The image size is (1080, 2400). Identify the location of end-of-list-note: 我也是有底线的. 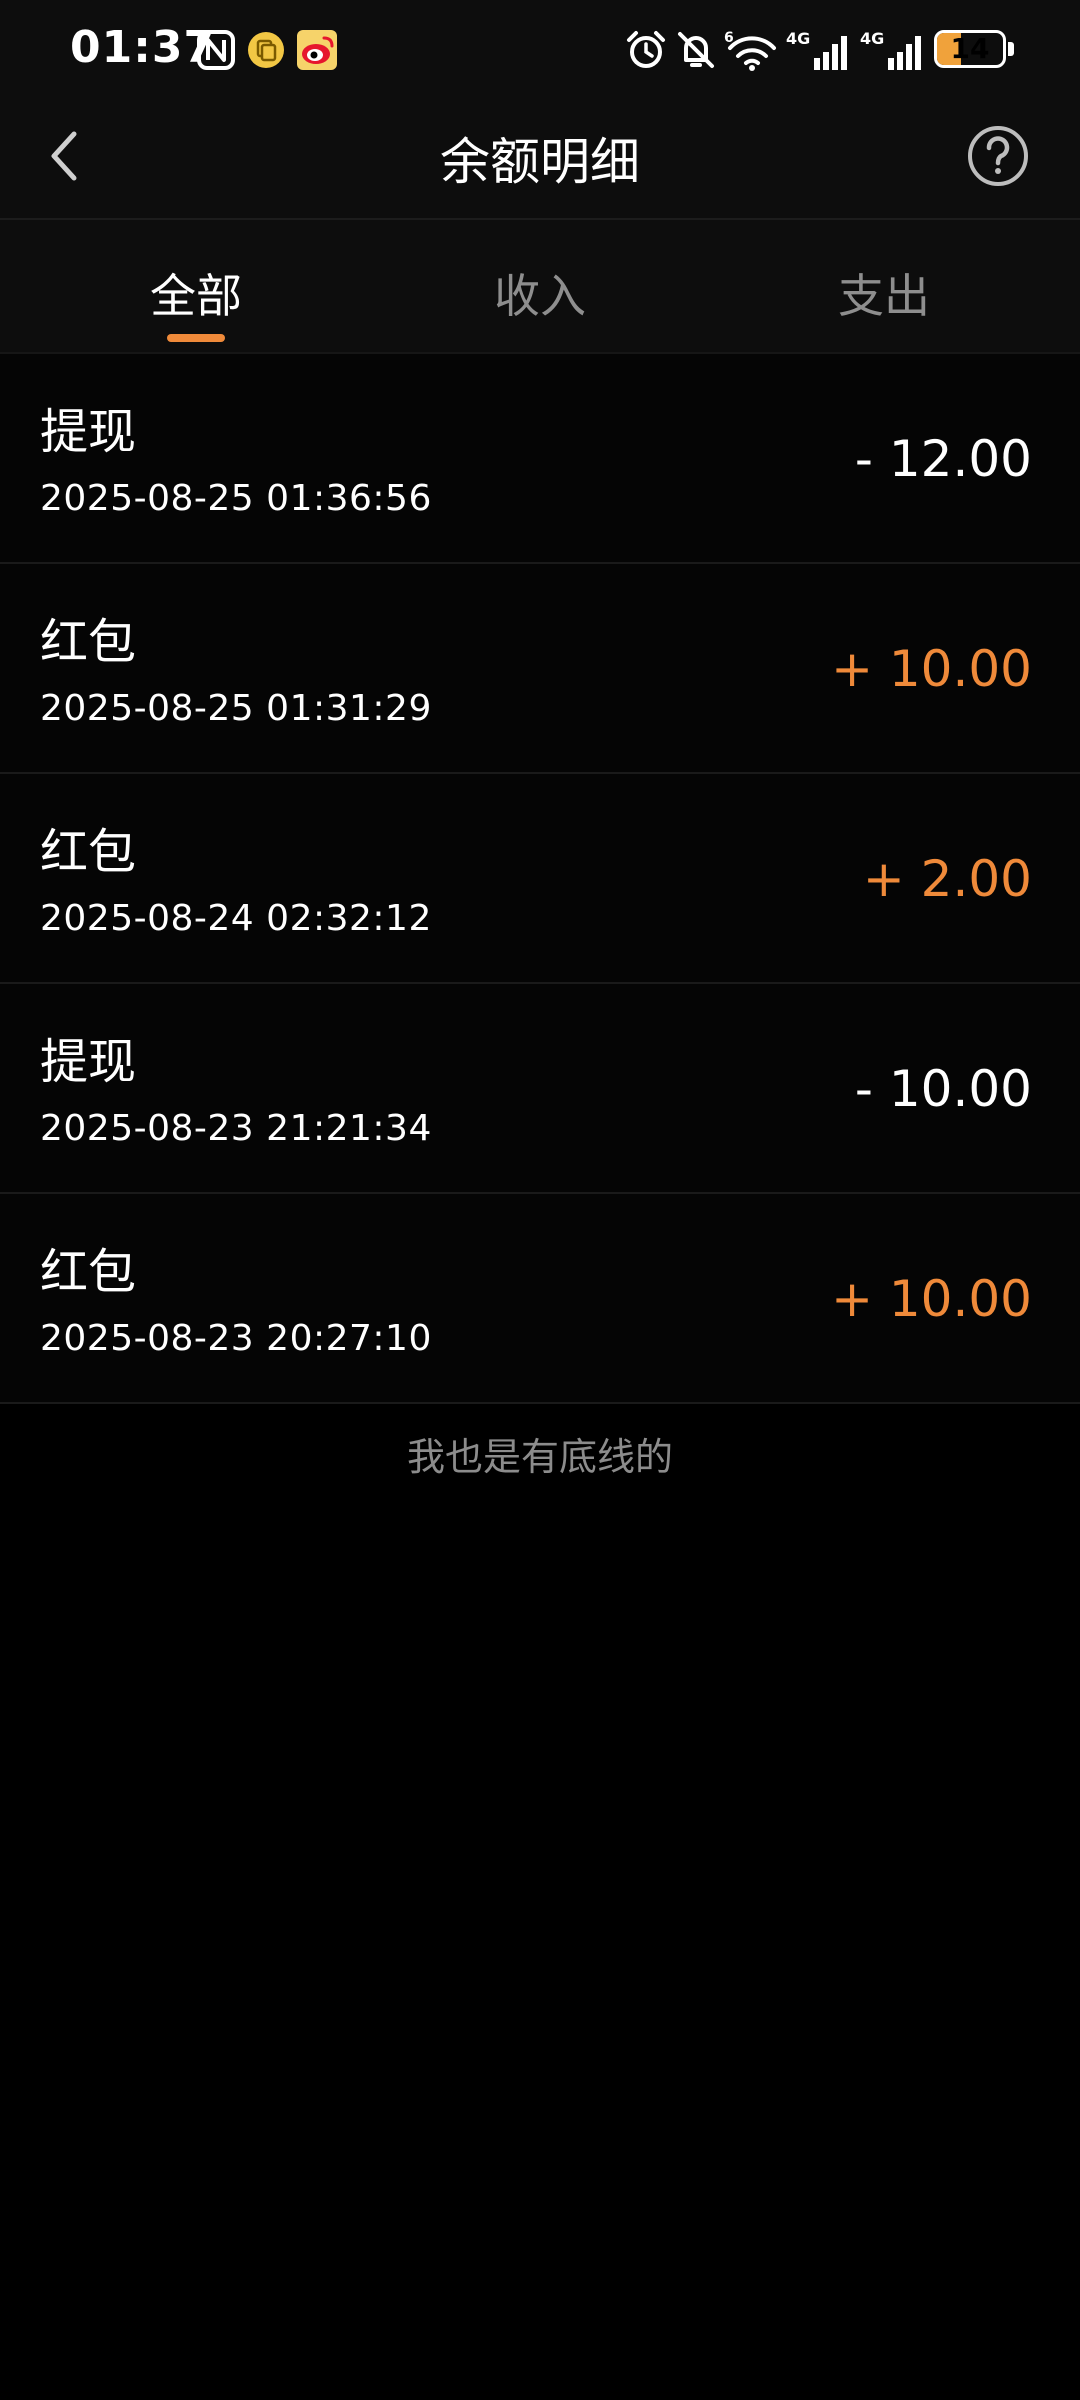
(539, 1457).